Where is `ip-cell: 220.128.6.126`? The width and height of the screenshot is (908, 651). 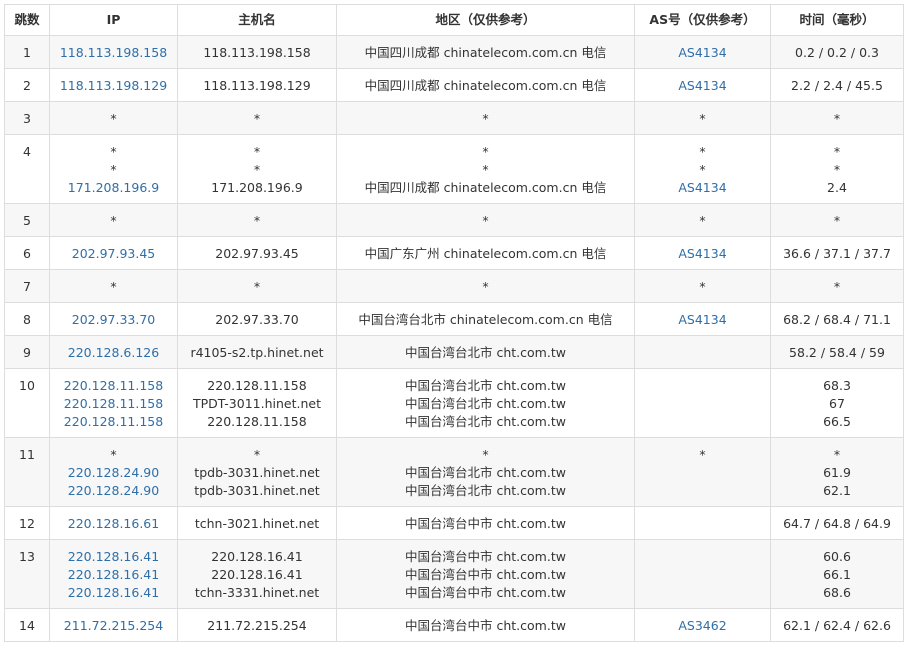
ip-cell: 220.128.6.126 is located at coordinates (113, 352).